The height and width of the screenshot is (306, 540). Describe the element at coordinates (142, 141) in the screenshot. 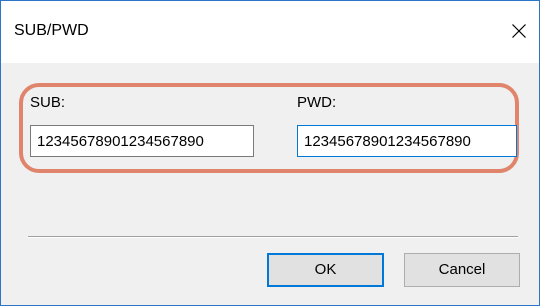

I see `sub-input` at that location.